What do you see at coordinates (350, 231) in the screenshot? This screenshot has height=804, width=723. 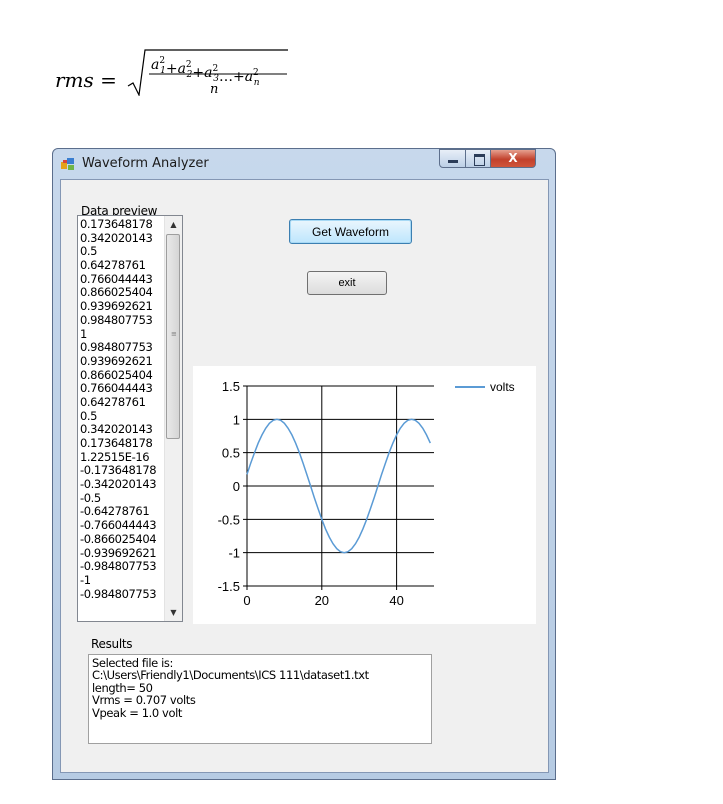 I see `get-waveform-button: Get Waveform` at bounding box center [350, 231].